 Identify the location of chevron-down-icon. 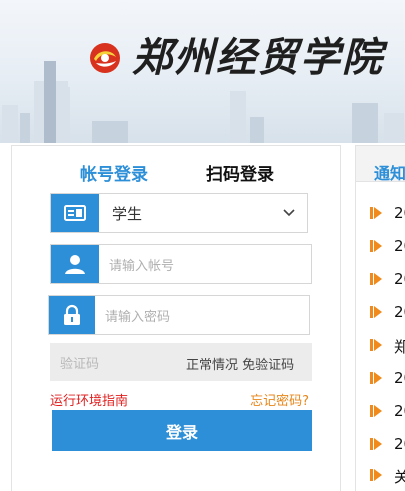
(289, 213).